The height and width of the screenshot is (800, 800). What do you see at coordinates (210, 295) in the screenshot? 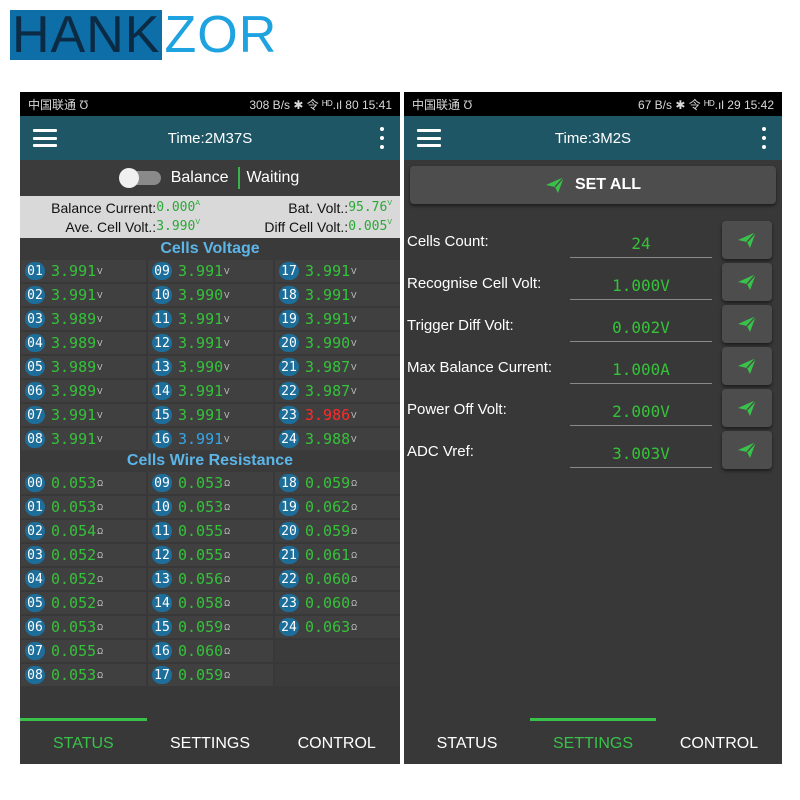
I see `cell-voltage-item: 10 3.990 V` at bounding box center [210, 295].